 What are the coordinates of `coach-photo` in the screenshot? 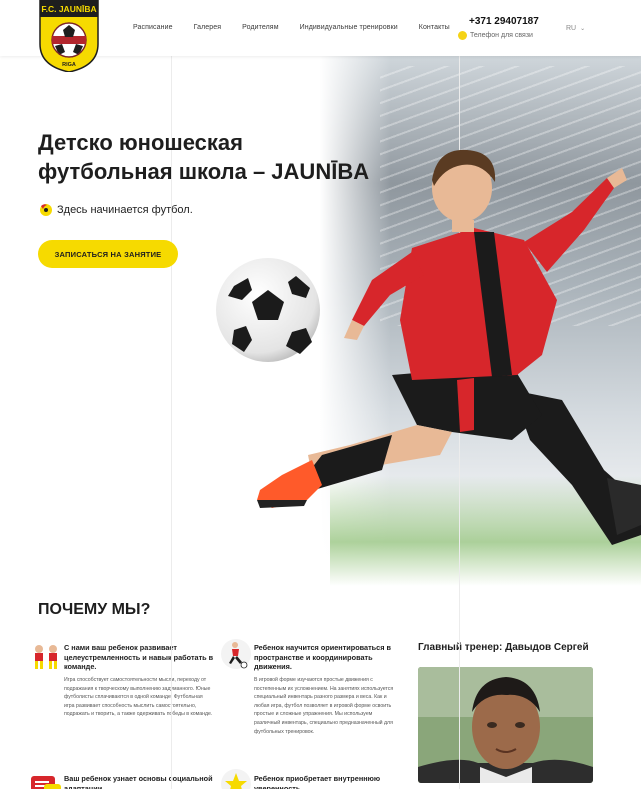 It's located at (505, 725).